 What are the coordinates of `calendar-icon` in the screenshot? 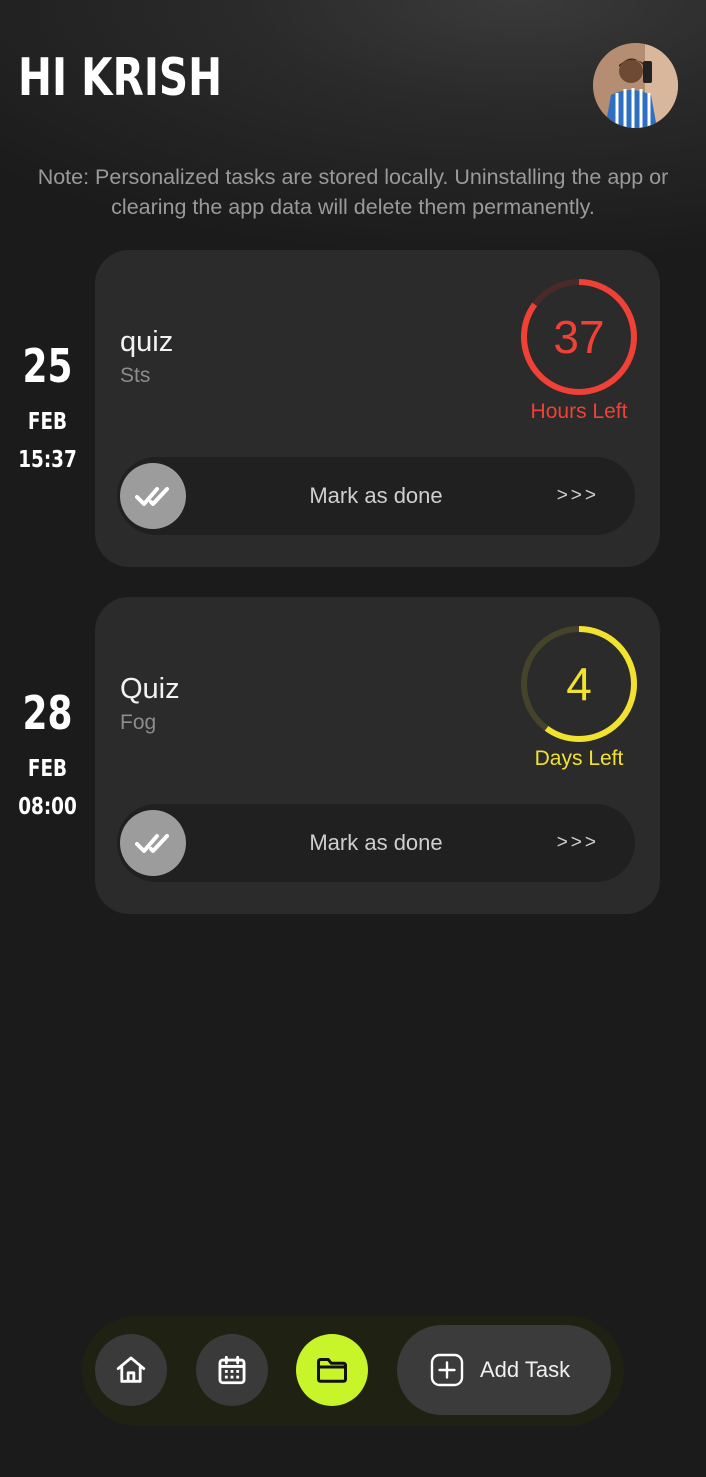 It's located at (232, 1370).